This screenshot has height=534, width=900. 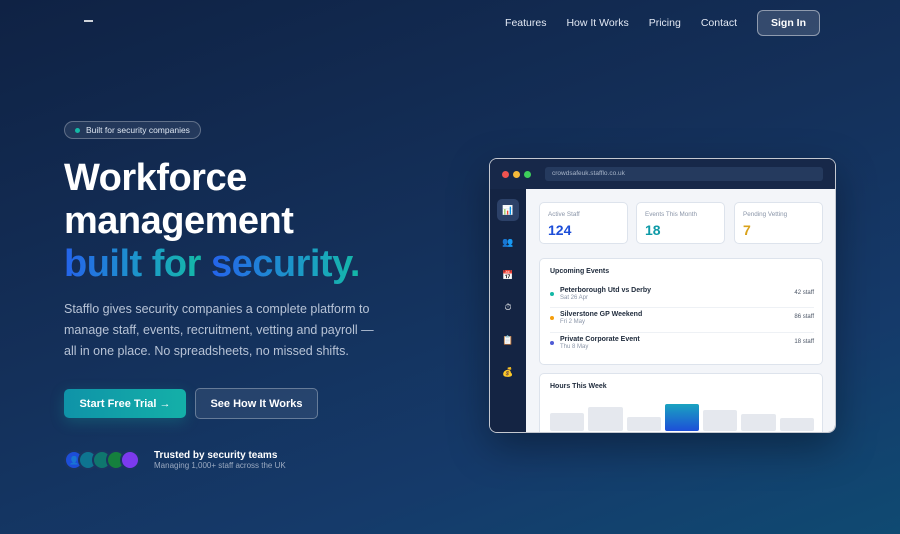 I want to click on money-bag-icon: 💰, so click(x=508, y=373).